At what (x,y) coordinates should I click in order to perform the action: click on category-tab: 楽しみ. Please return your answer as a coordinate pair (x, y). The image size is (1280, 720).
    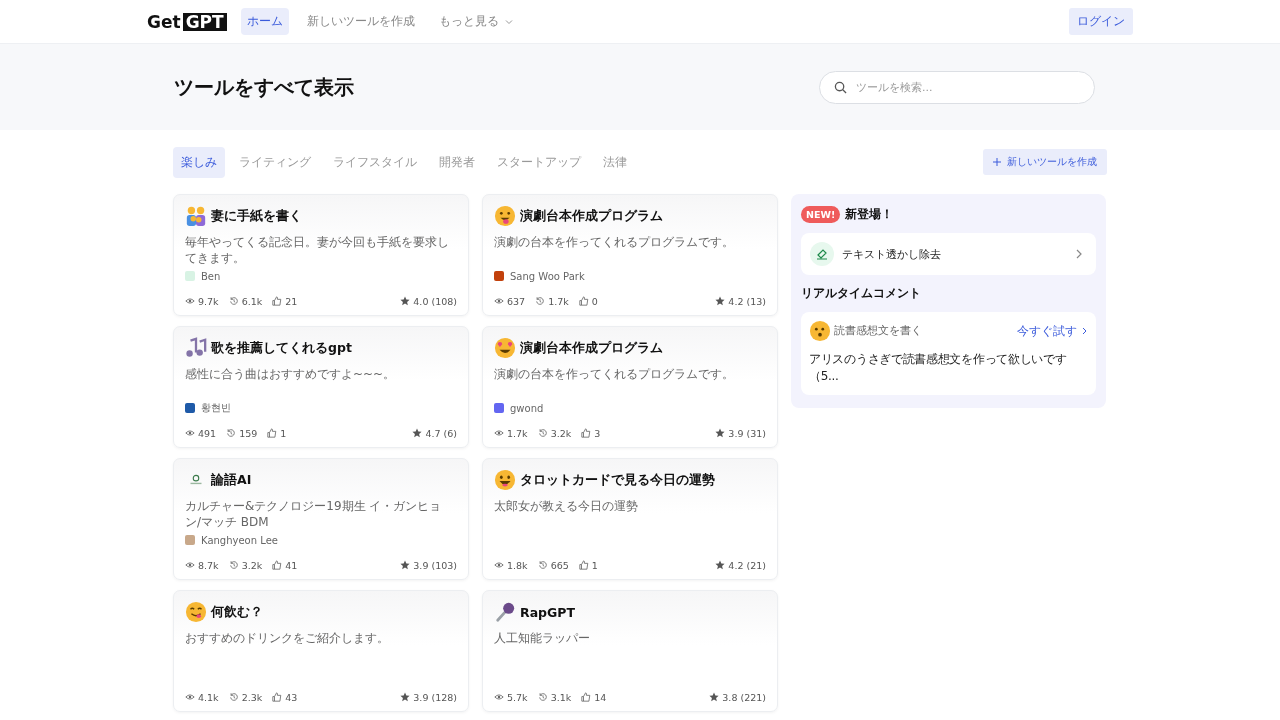
    Looking at the image, I should click on (199, 162).